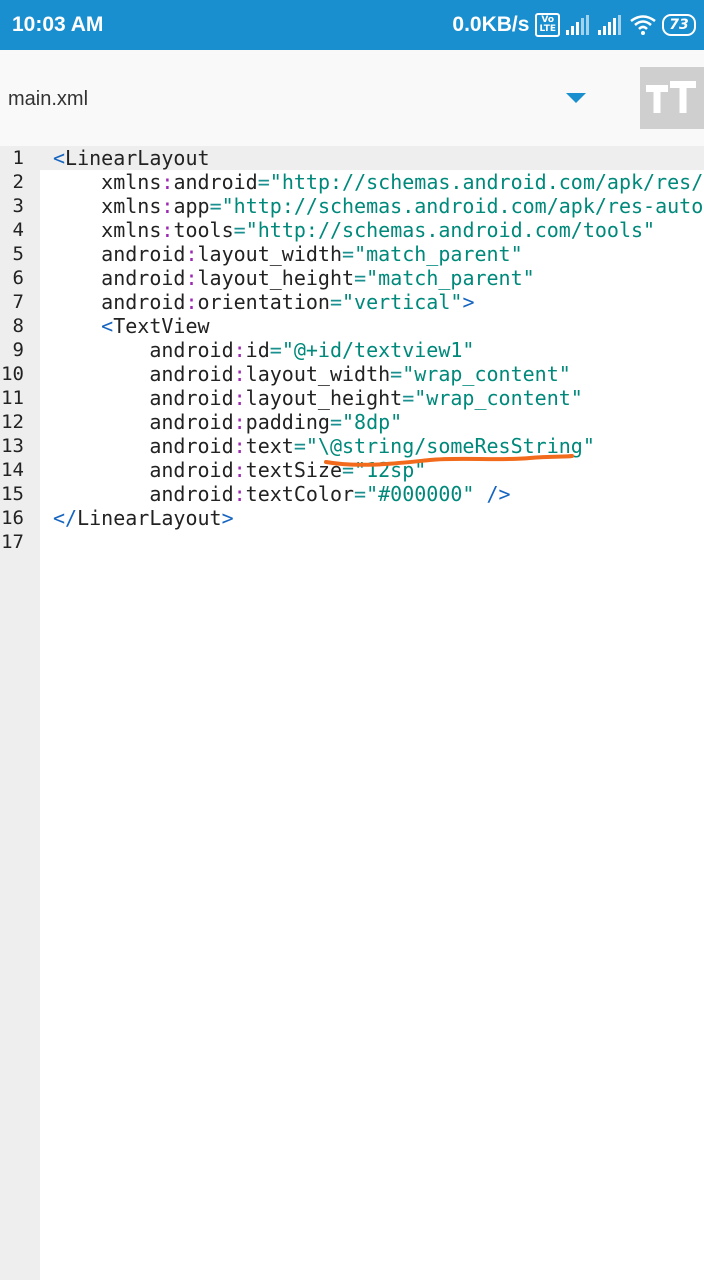 The width and height of the screenshot is (704, 1280). I want to click on code-line: 1 <LinearLayout, so click(352, 158).